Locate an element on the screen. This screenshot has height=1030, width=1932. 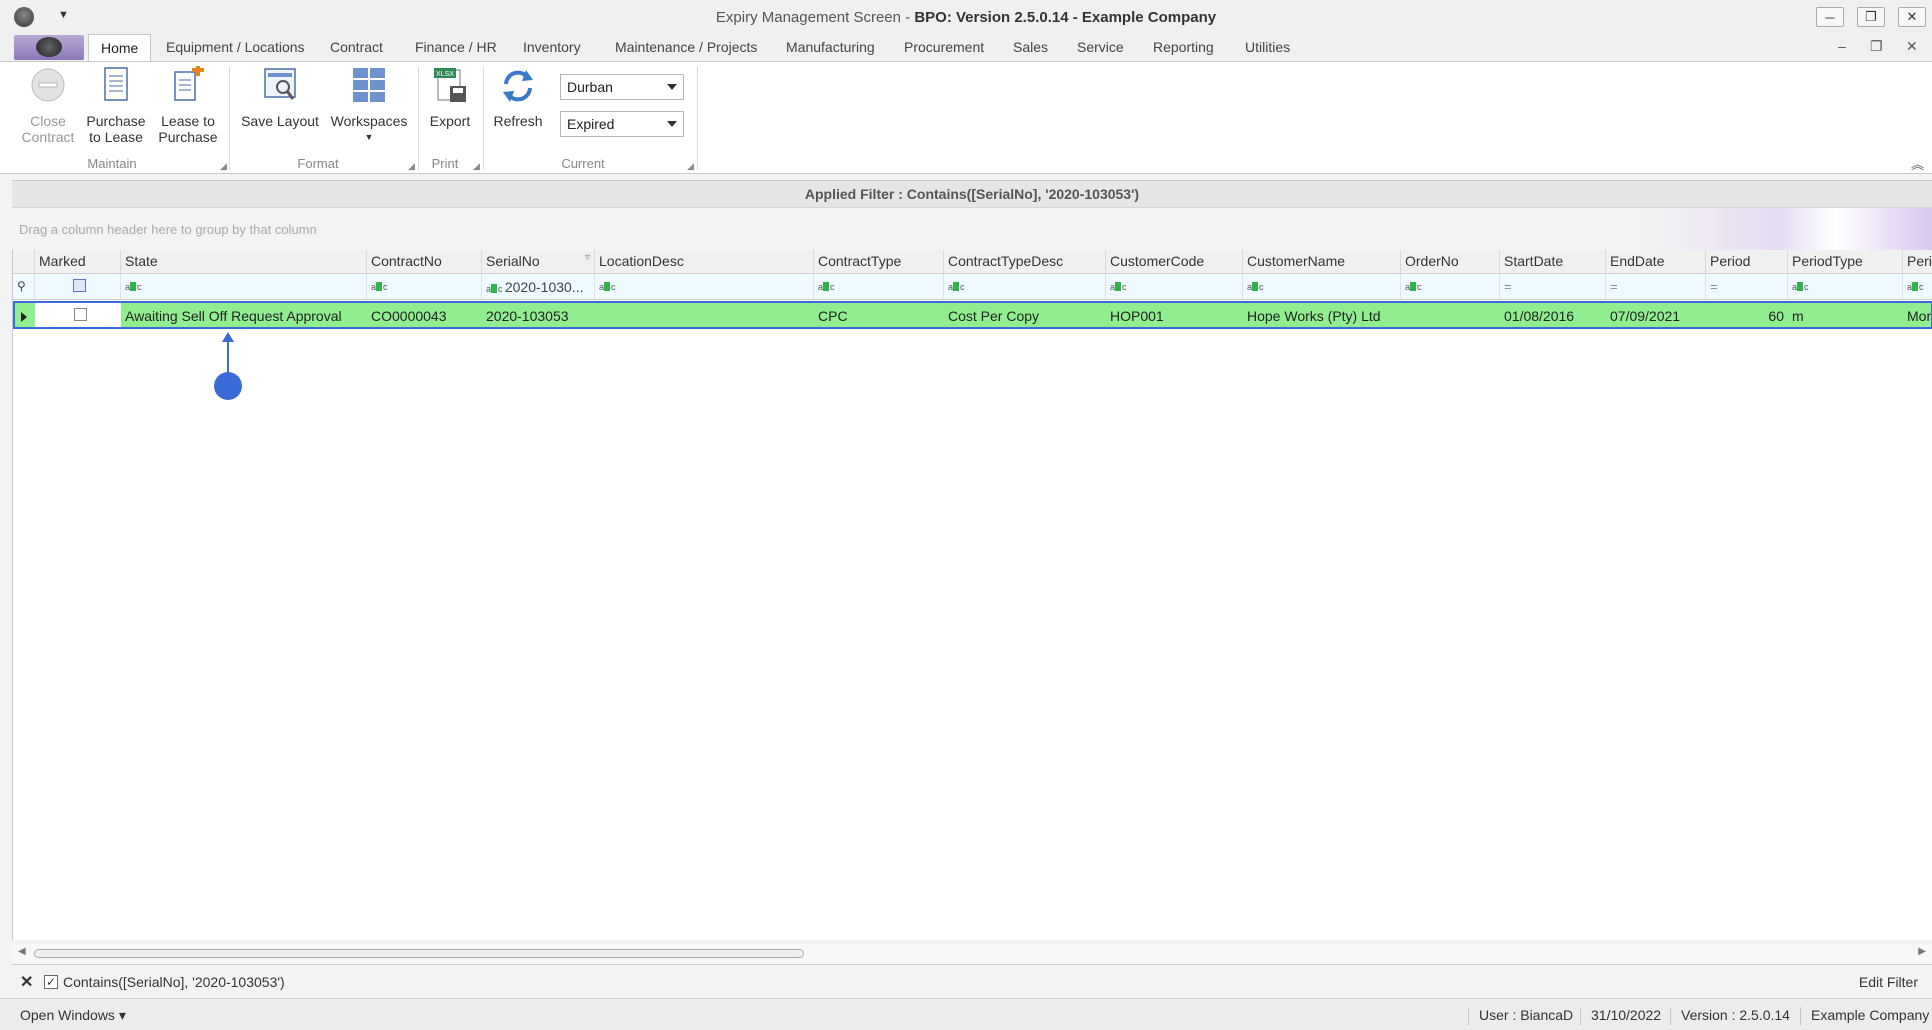
tab-inventory: Inventory is located at coordinates (552, 47).